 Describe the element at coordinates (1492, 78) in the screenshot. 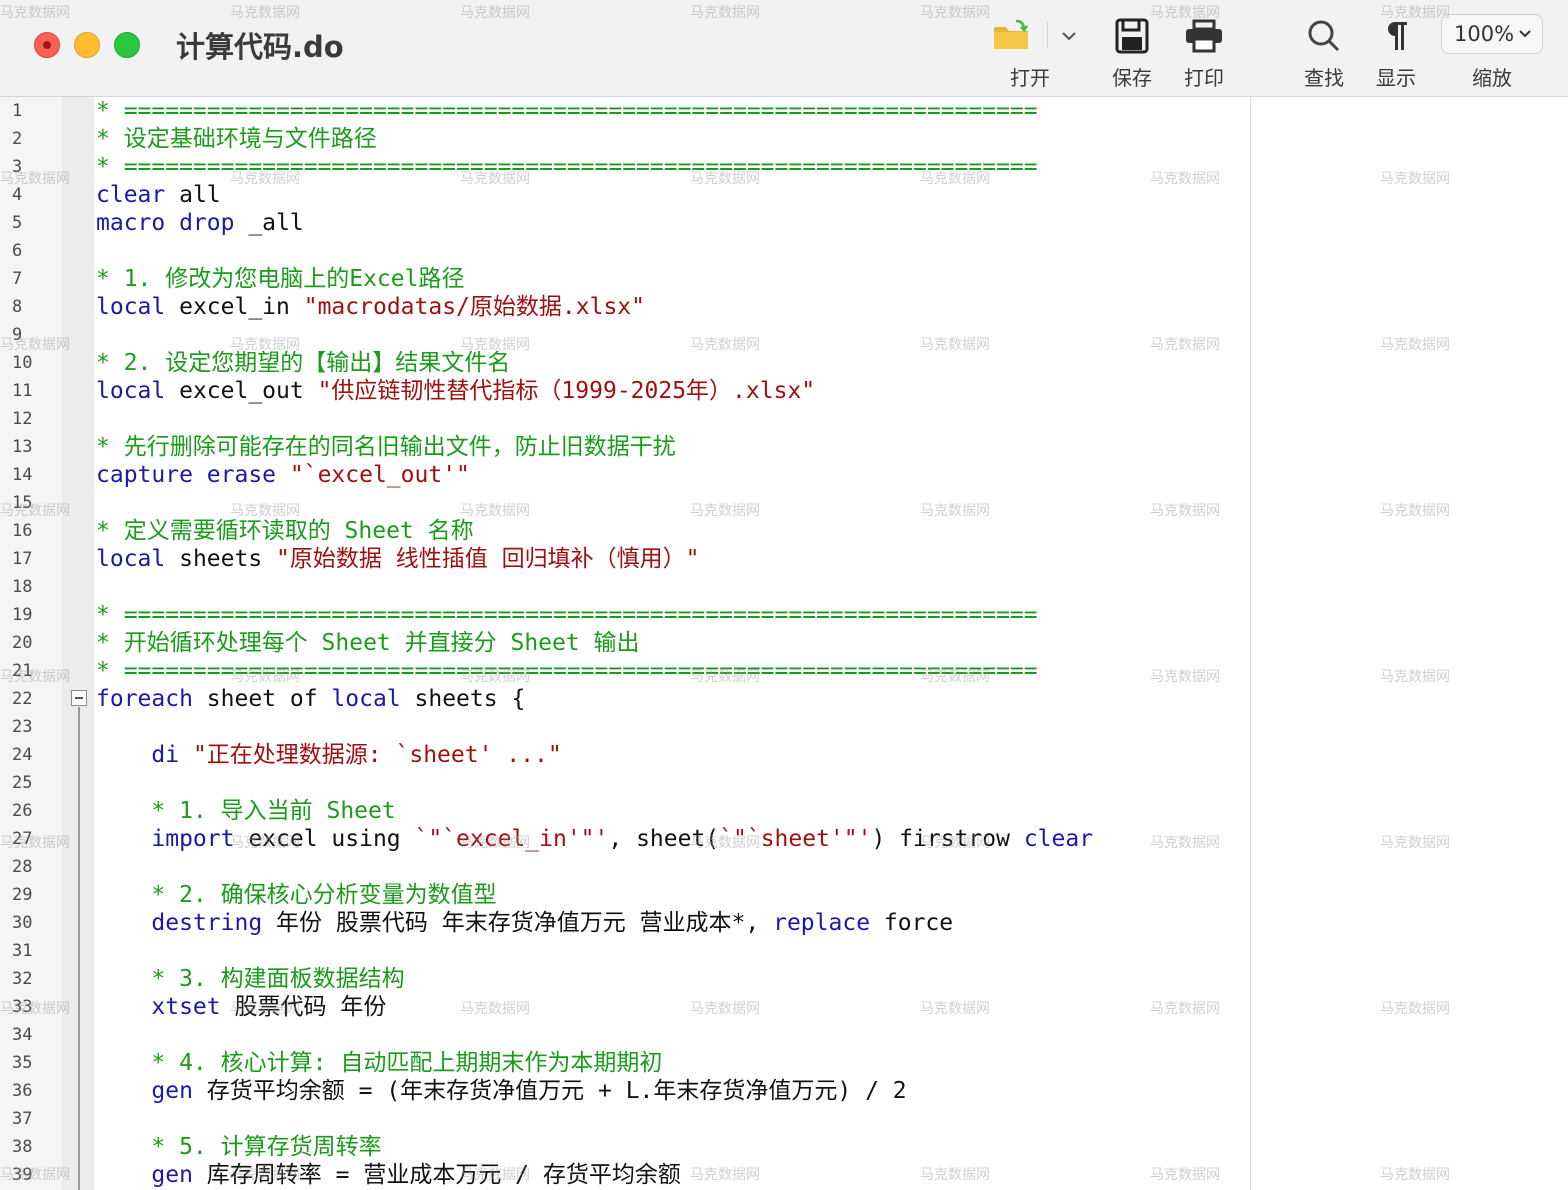

I see `zoom-label: 缩放` at that location.